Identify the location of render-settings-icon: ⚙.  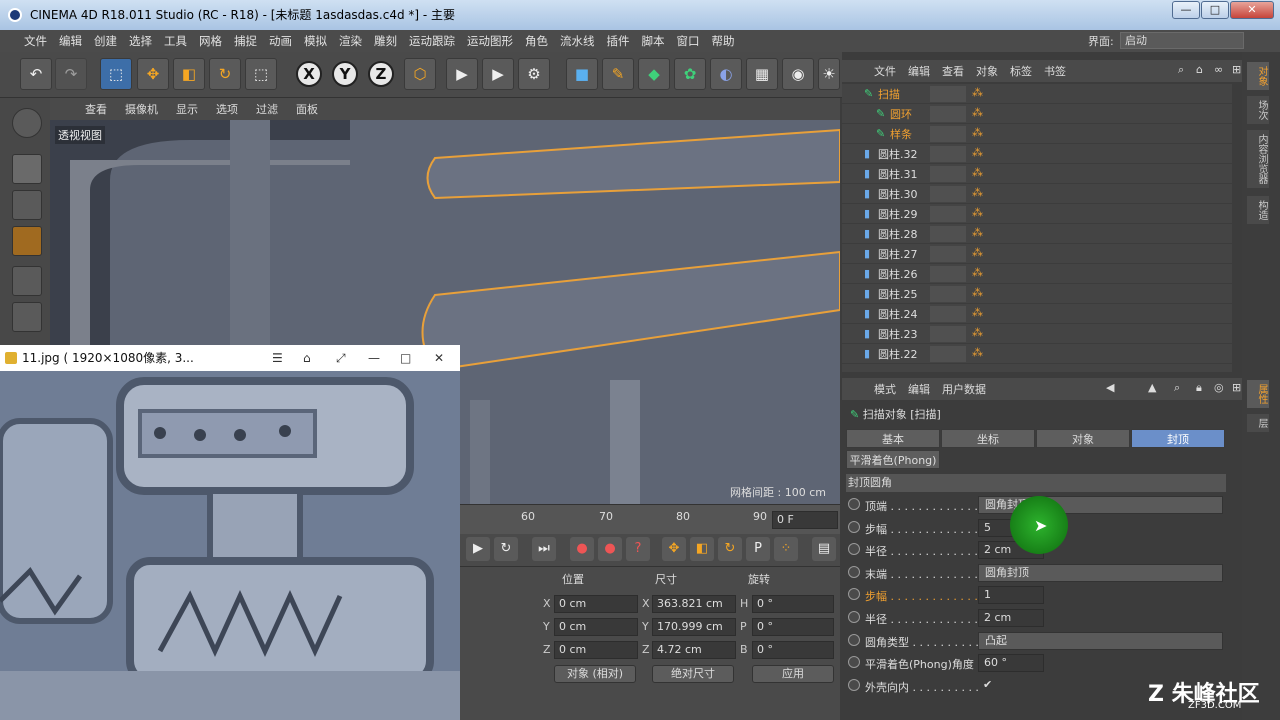
(534, 74).